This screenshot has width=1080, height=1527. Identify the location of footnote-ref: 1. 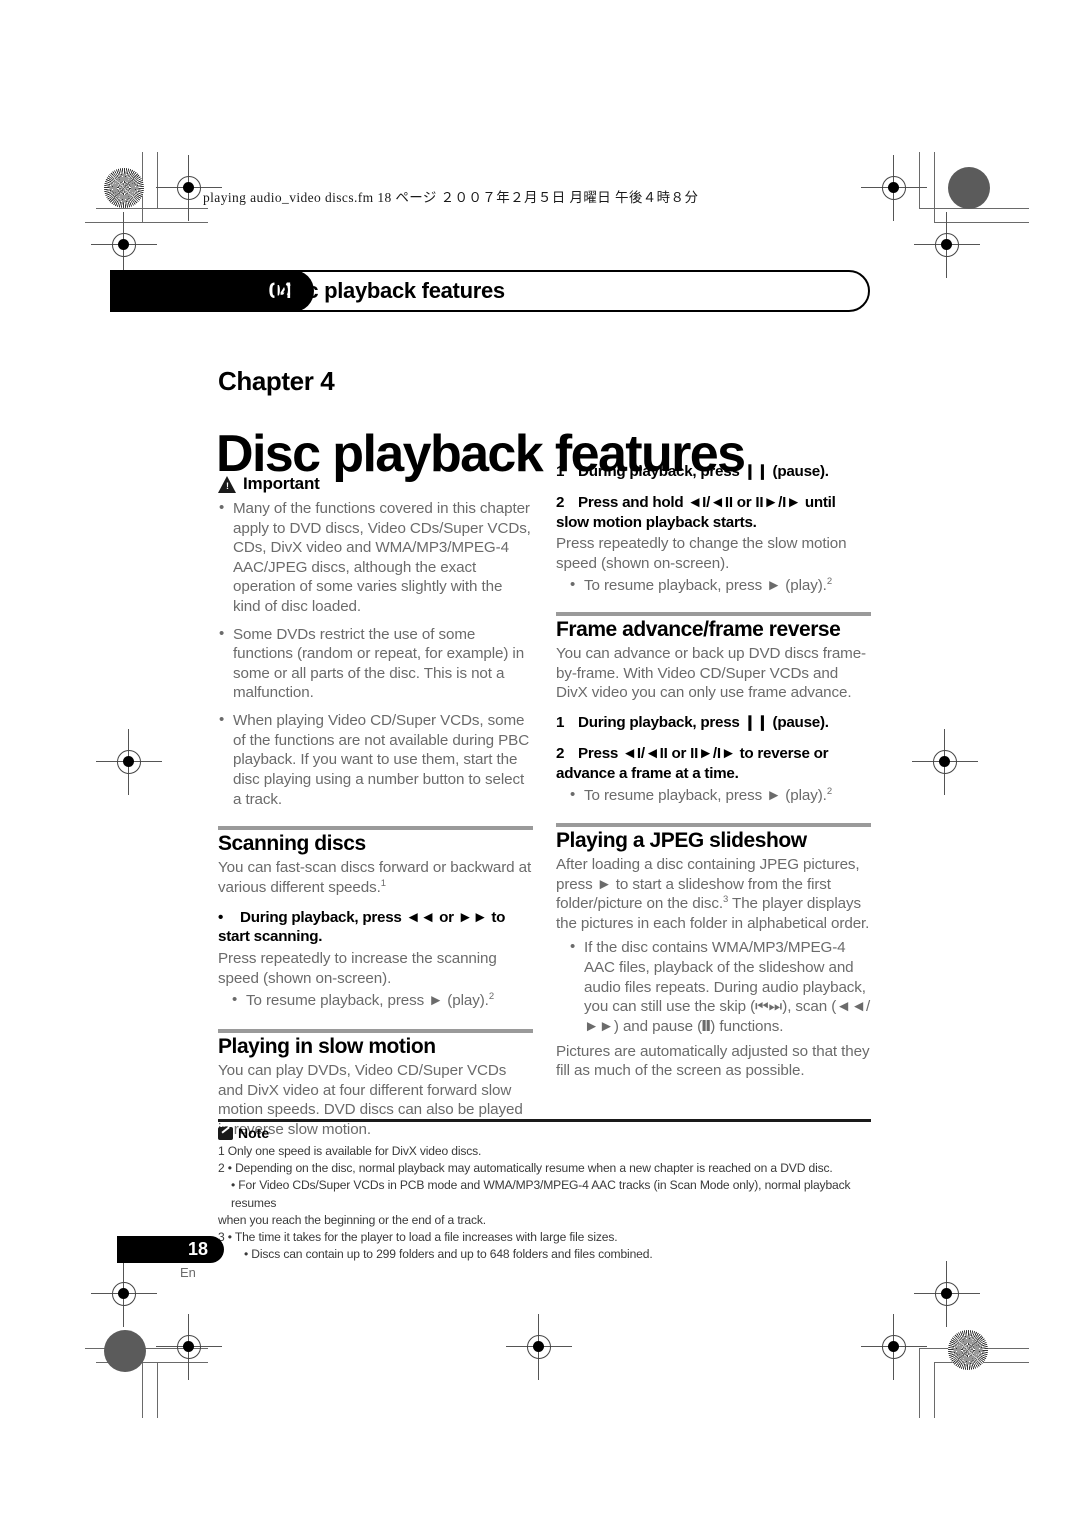
(383, 883).